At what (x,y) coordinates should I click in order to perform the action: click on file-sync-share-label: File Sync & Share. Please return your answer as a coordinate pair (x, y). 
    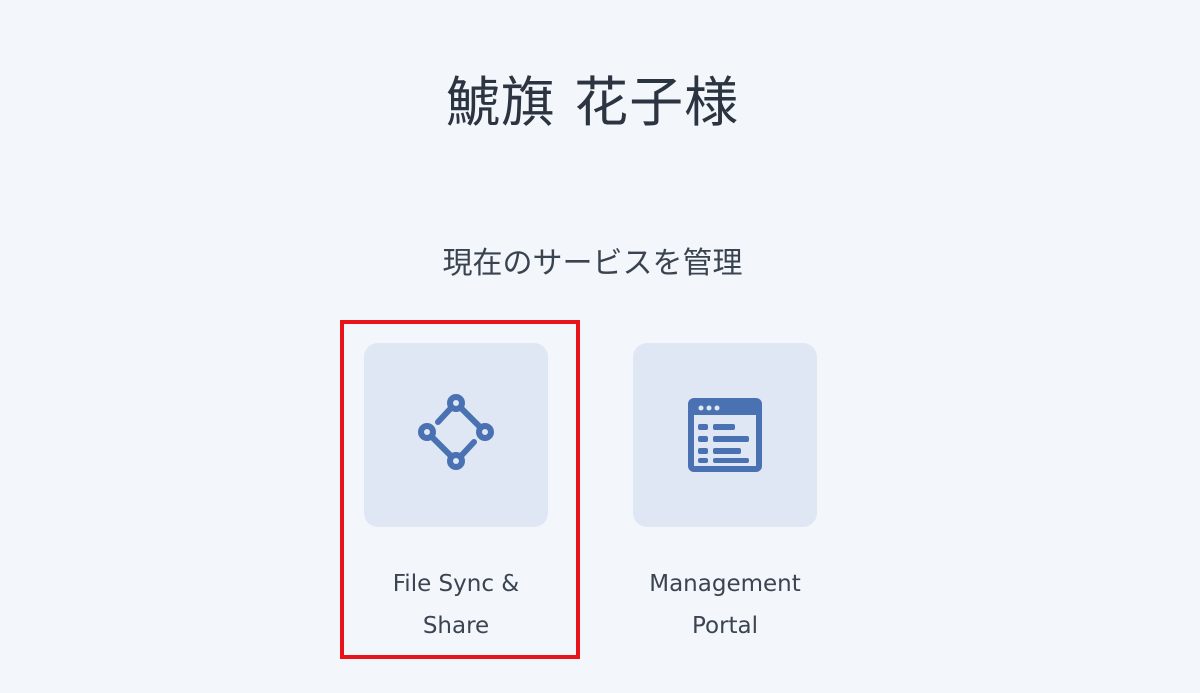
    Looking at the image, I should click on (456, 605).